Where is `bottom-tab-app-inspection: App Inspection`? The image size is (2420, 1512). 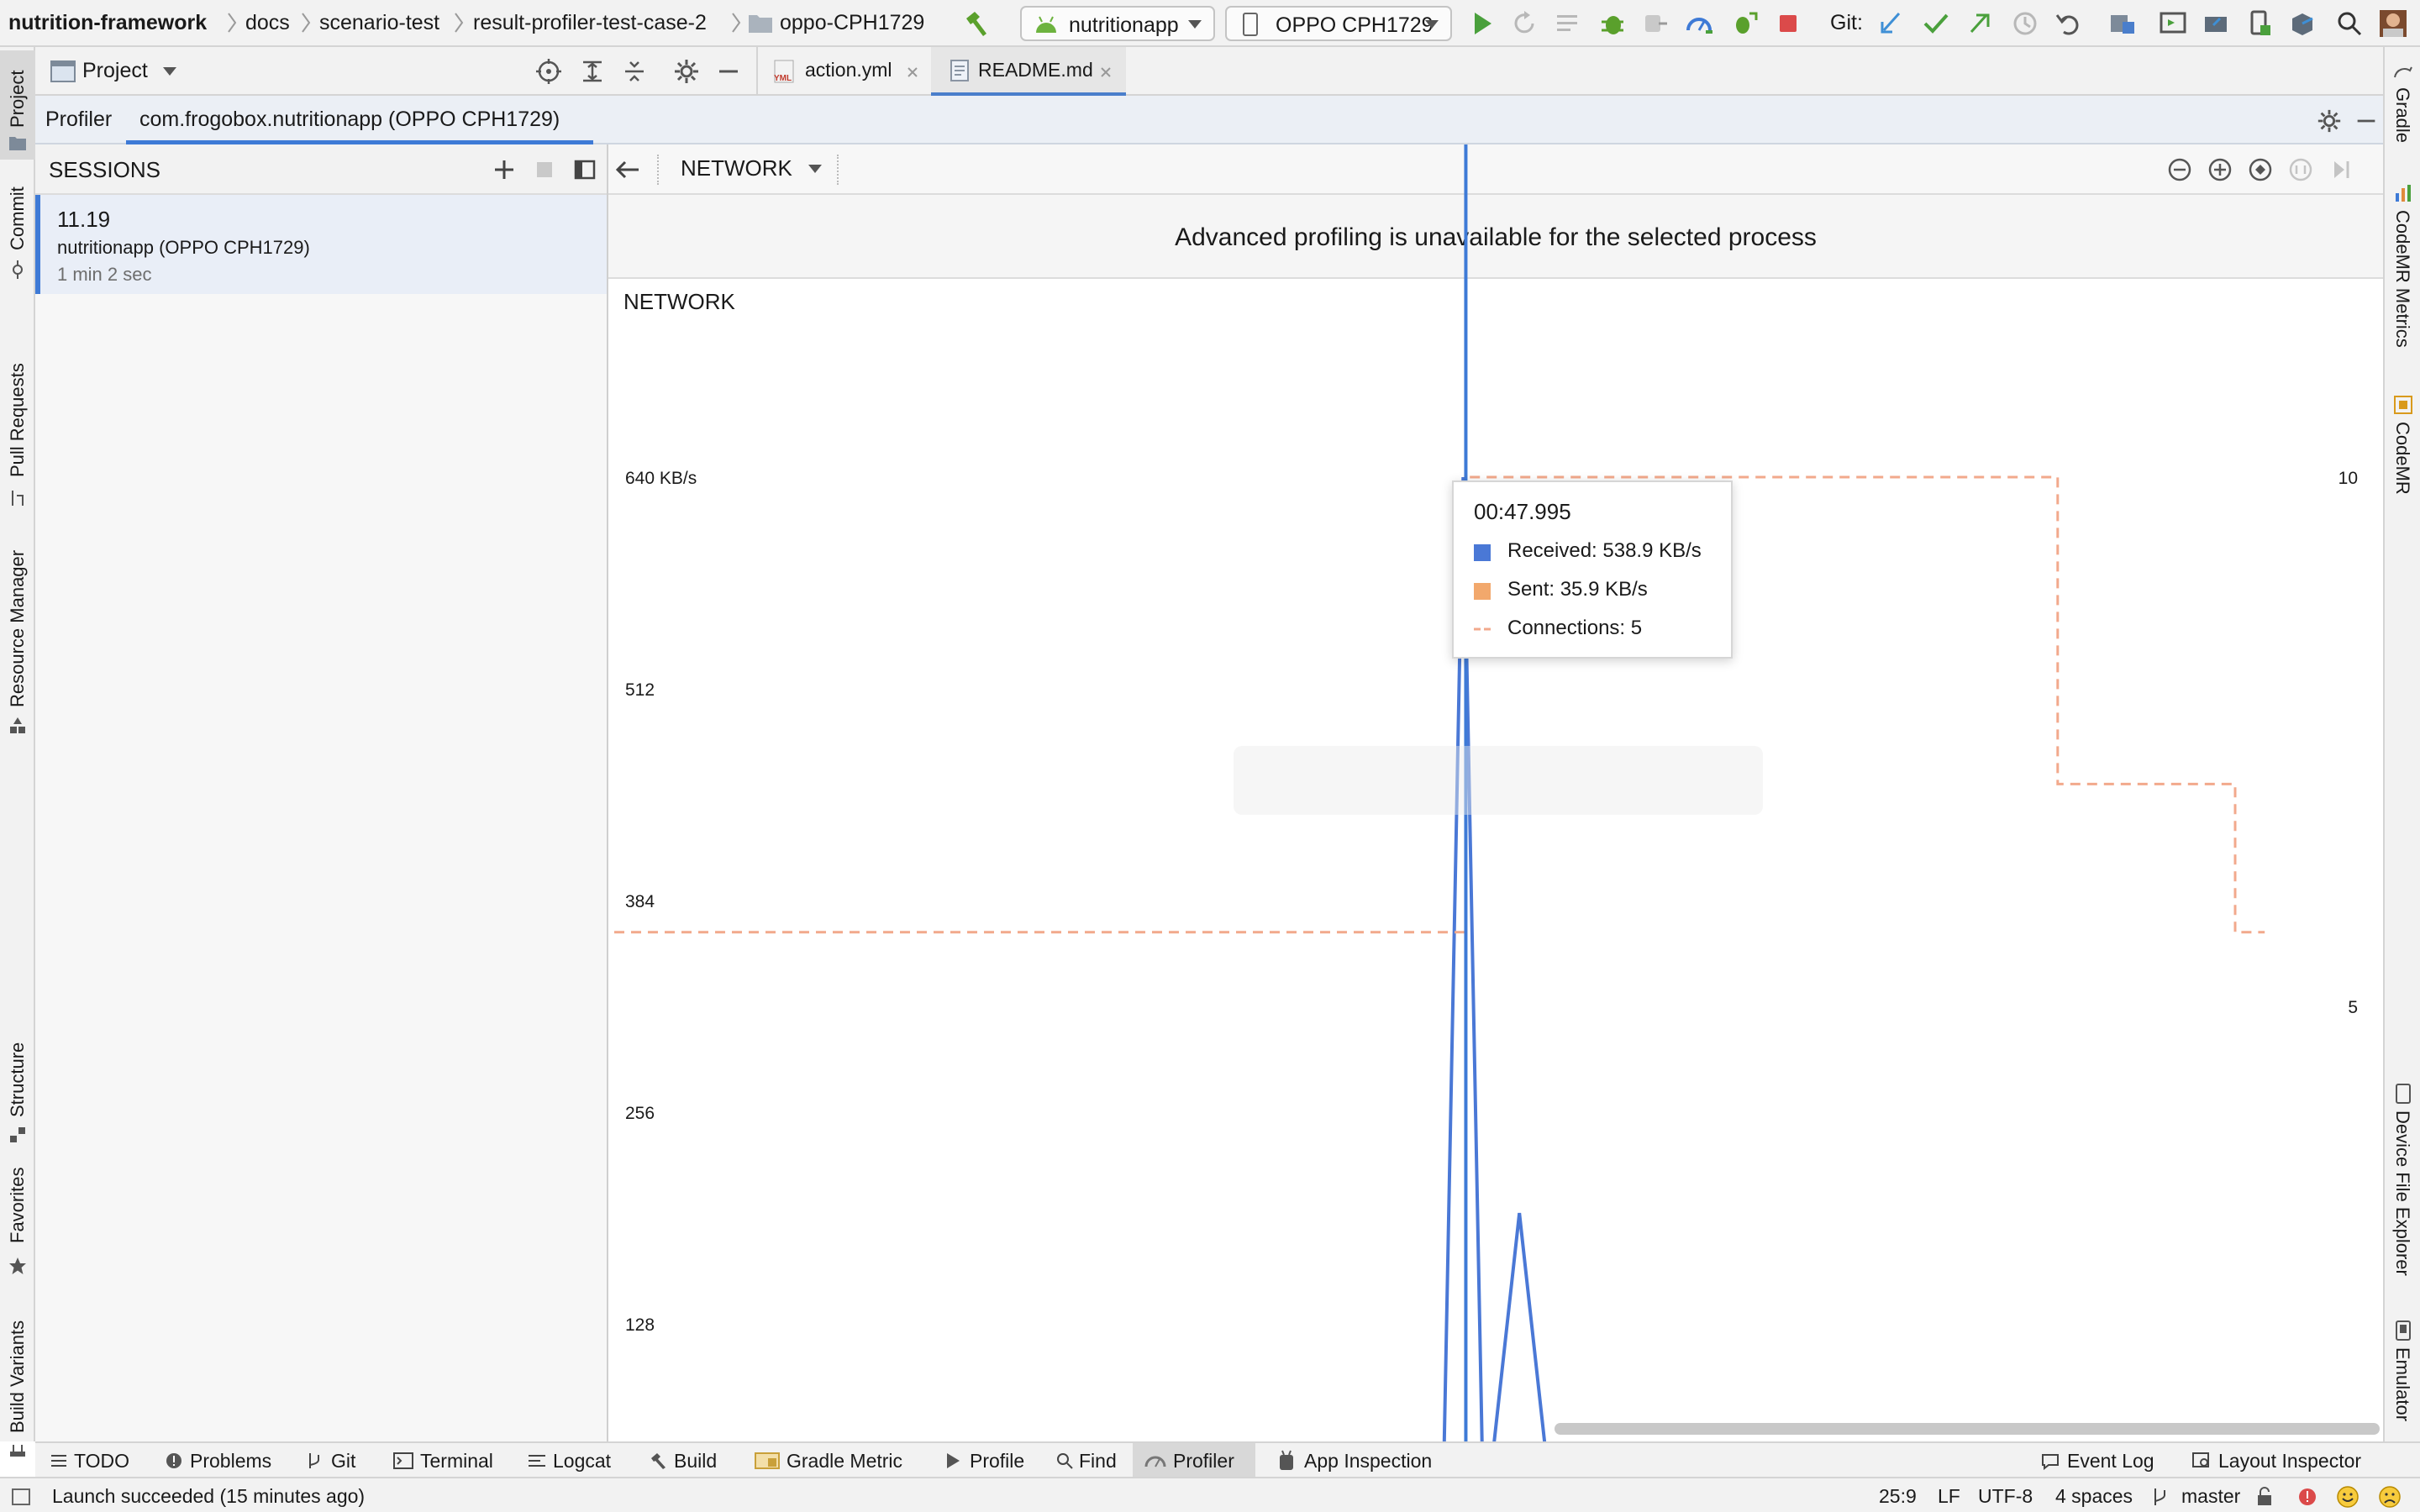
bottom-tab-app-inspection: App Inspection is located at coordinates (1374, 1460).